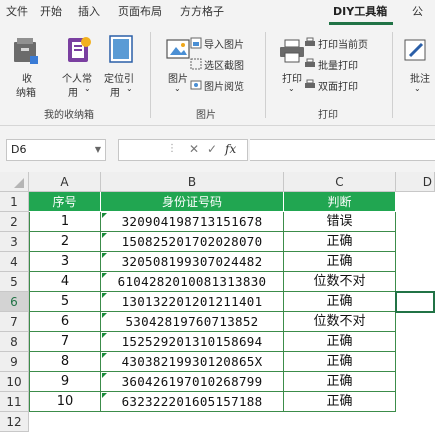 The width and height of the screenshot is (435, 448). Describe the element at coordinates (14, 182) in the screenshot. I see `select-all-corner` at that location.